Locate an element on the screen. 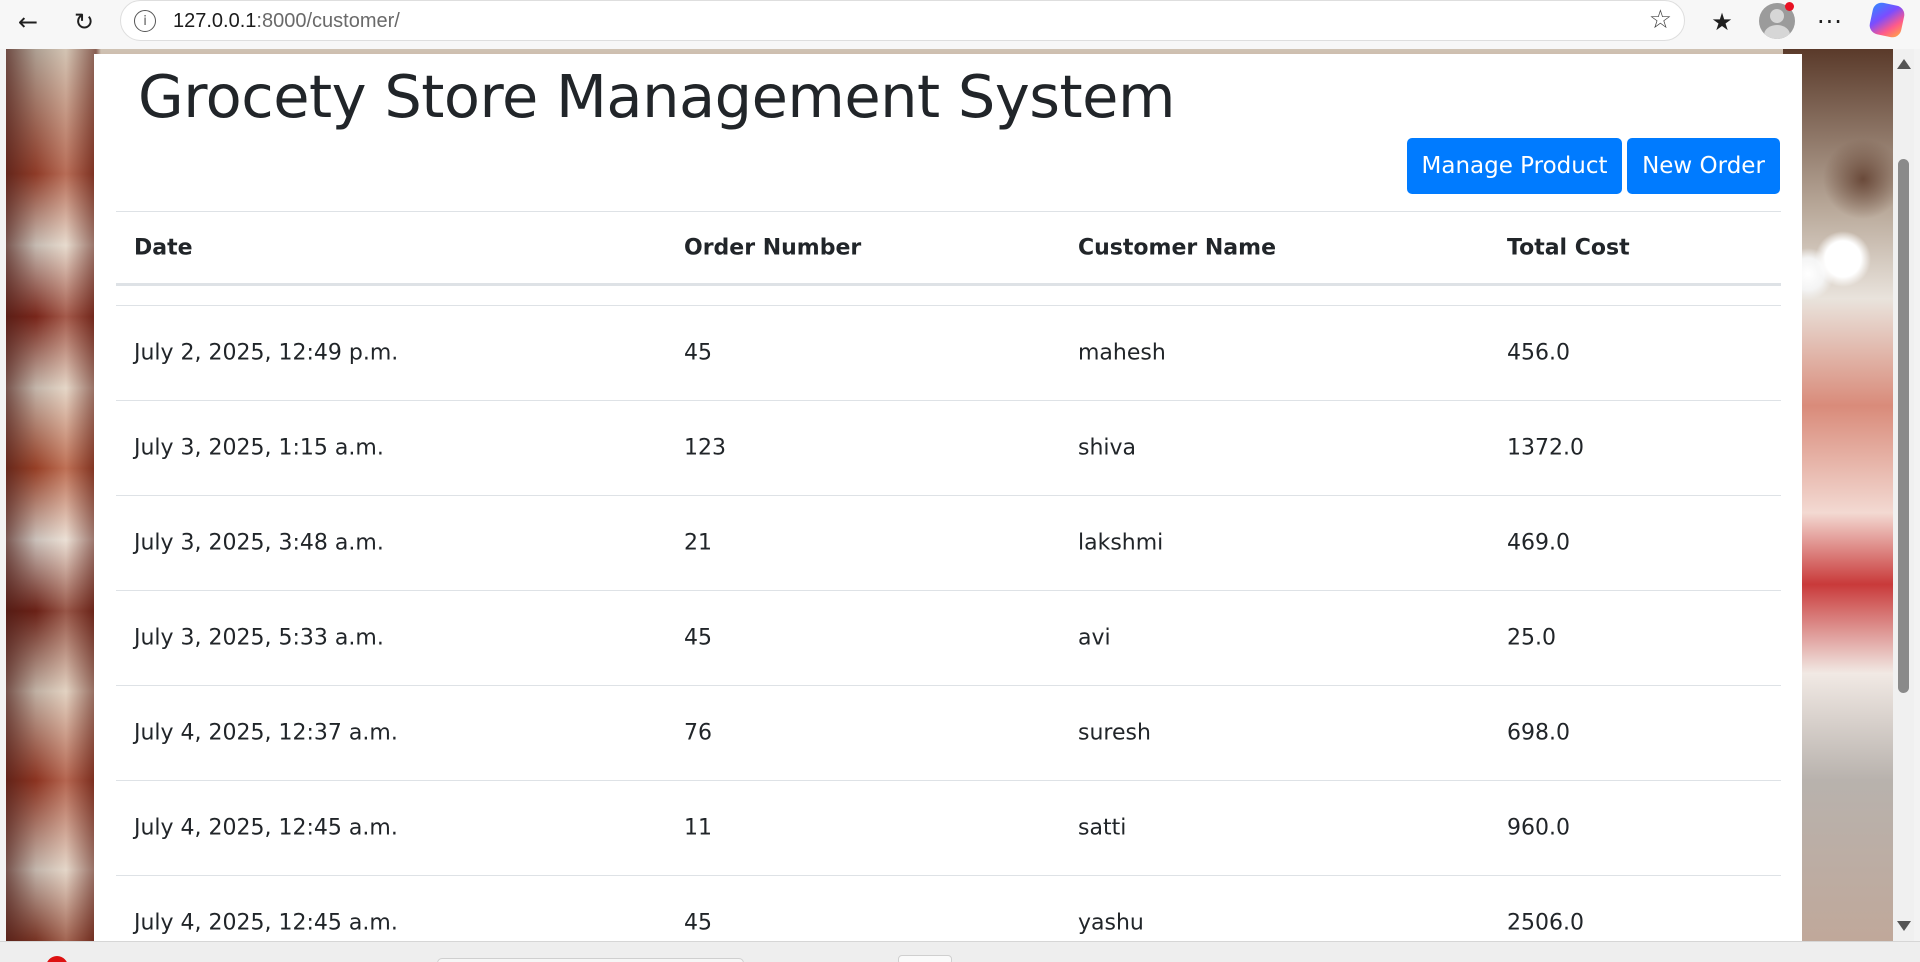  favorite-star-icon: ☆ is located at coordinates (1660, 20).